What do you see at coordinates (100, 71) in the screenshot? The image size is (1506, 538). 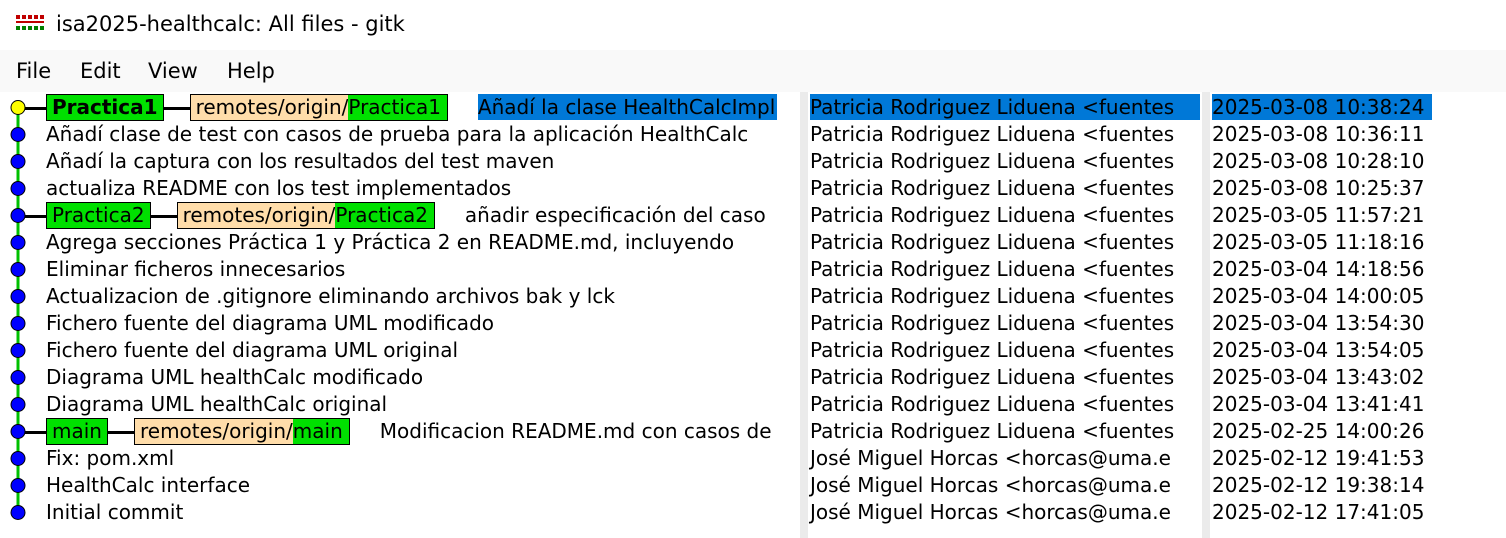 I see `menu-edit: Edit` at bounding box center [100, 71].